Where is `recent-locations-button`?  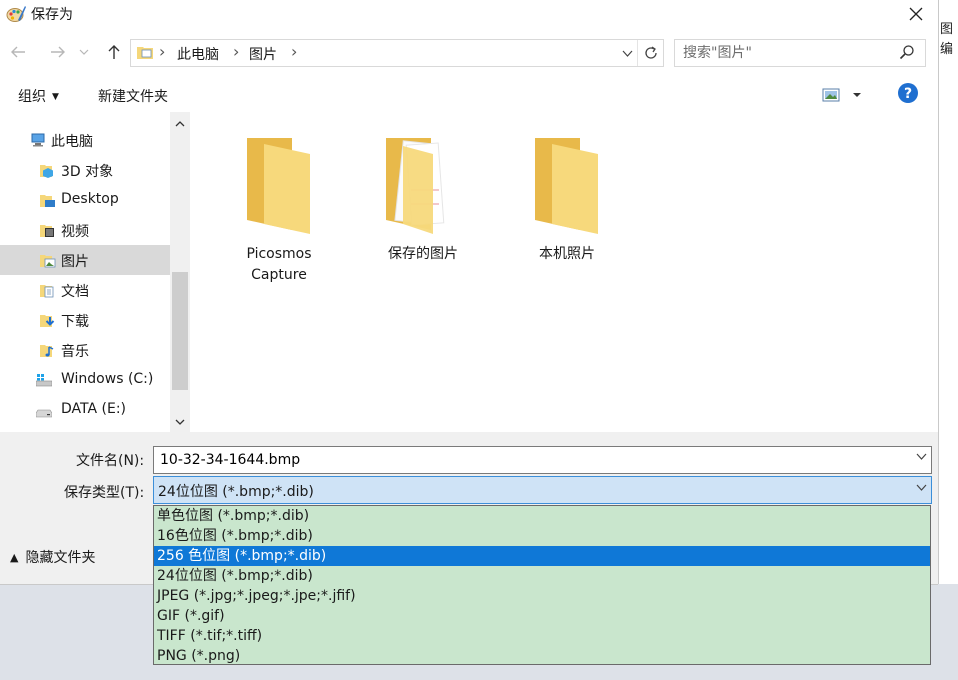 recent-locations-button is located at coordinates (84, 52).